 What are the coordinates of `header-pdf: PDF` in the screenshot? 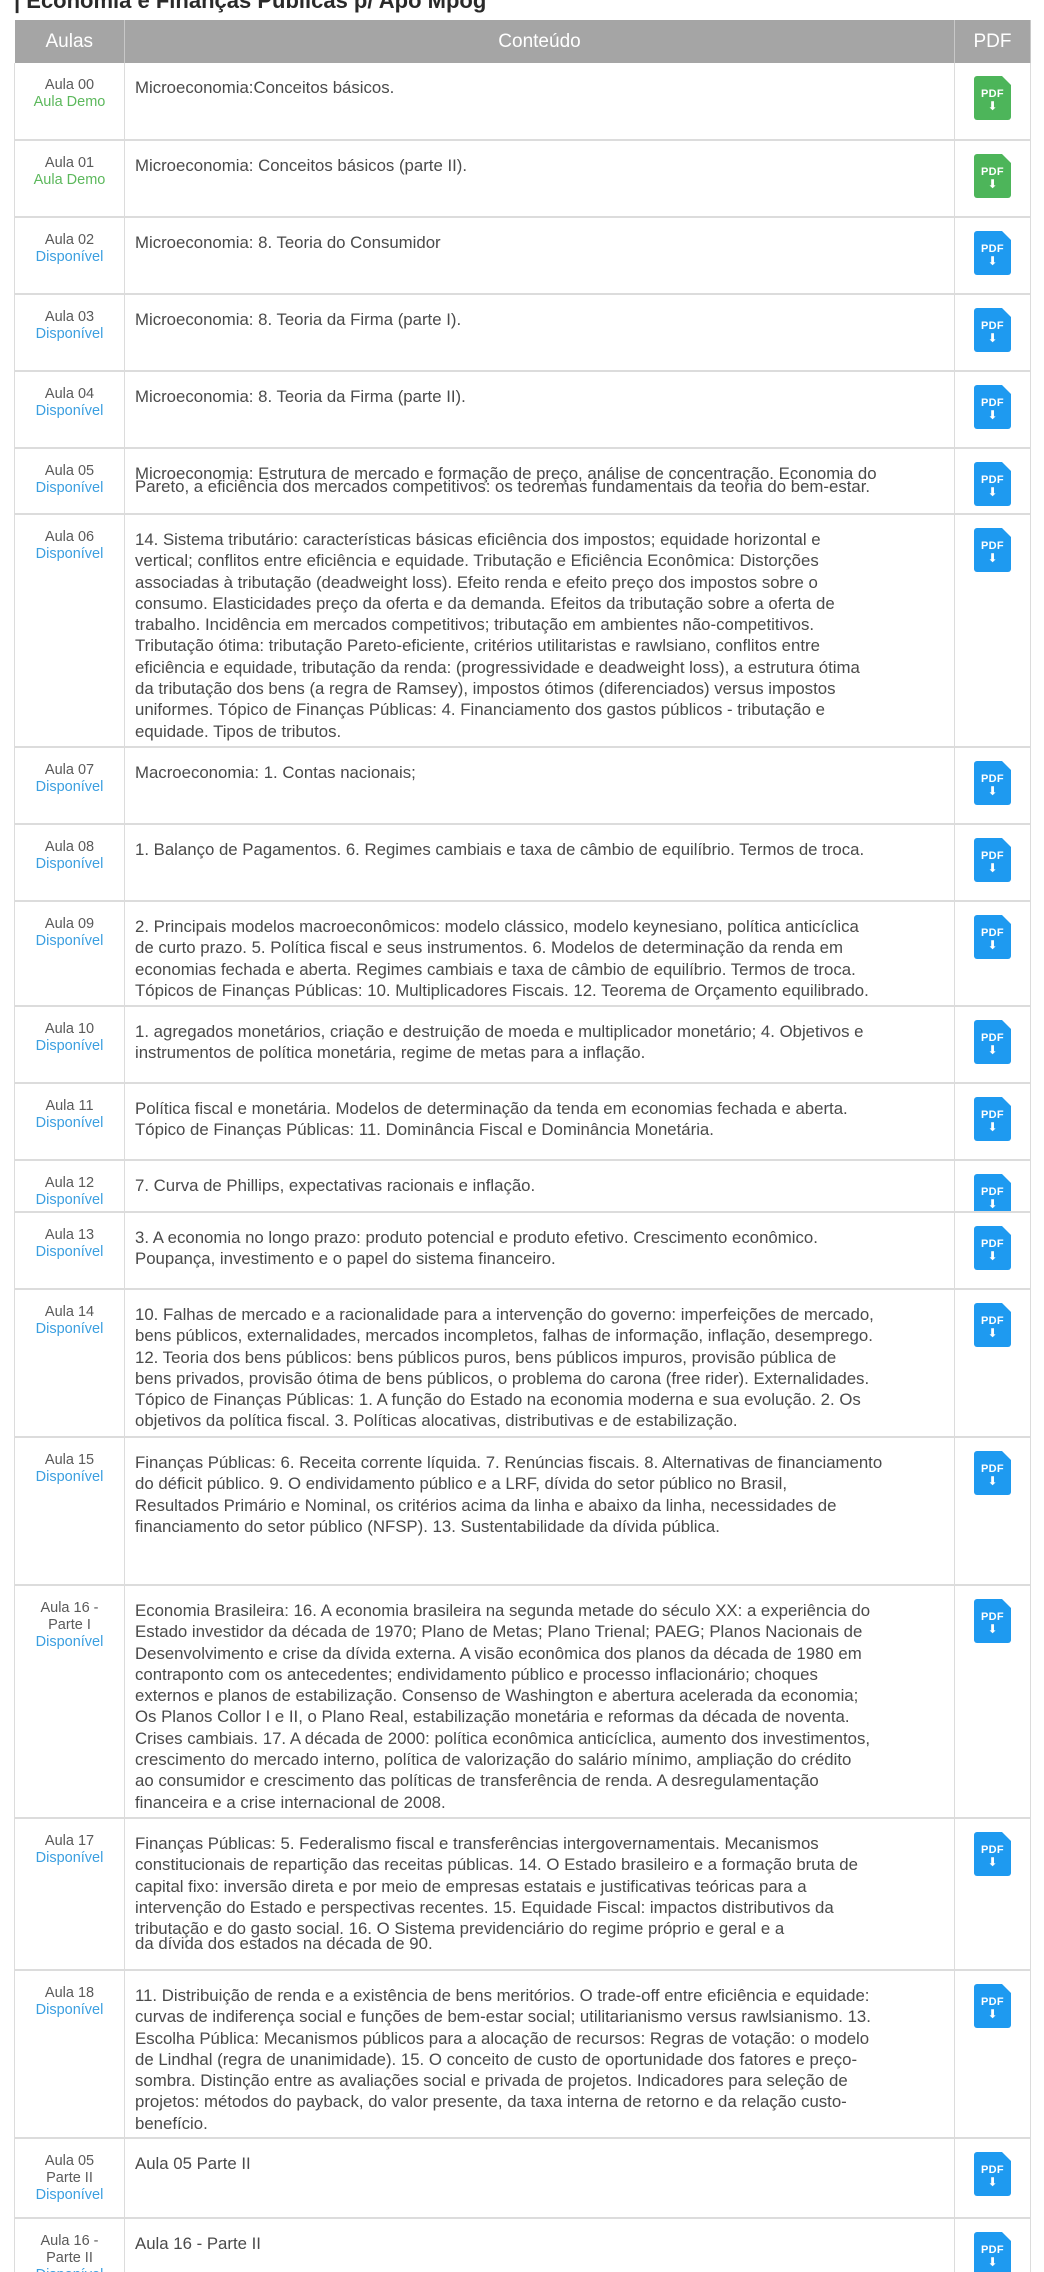 It's located at (992, 41).